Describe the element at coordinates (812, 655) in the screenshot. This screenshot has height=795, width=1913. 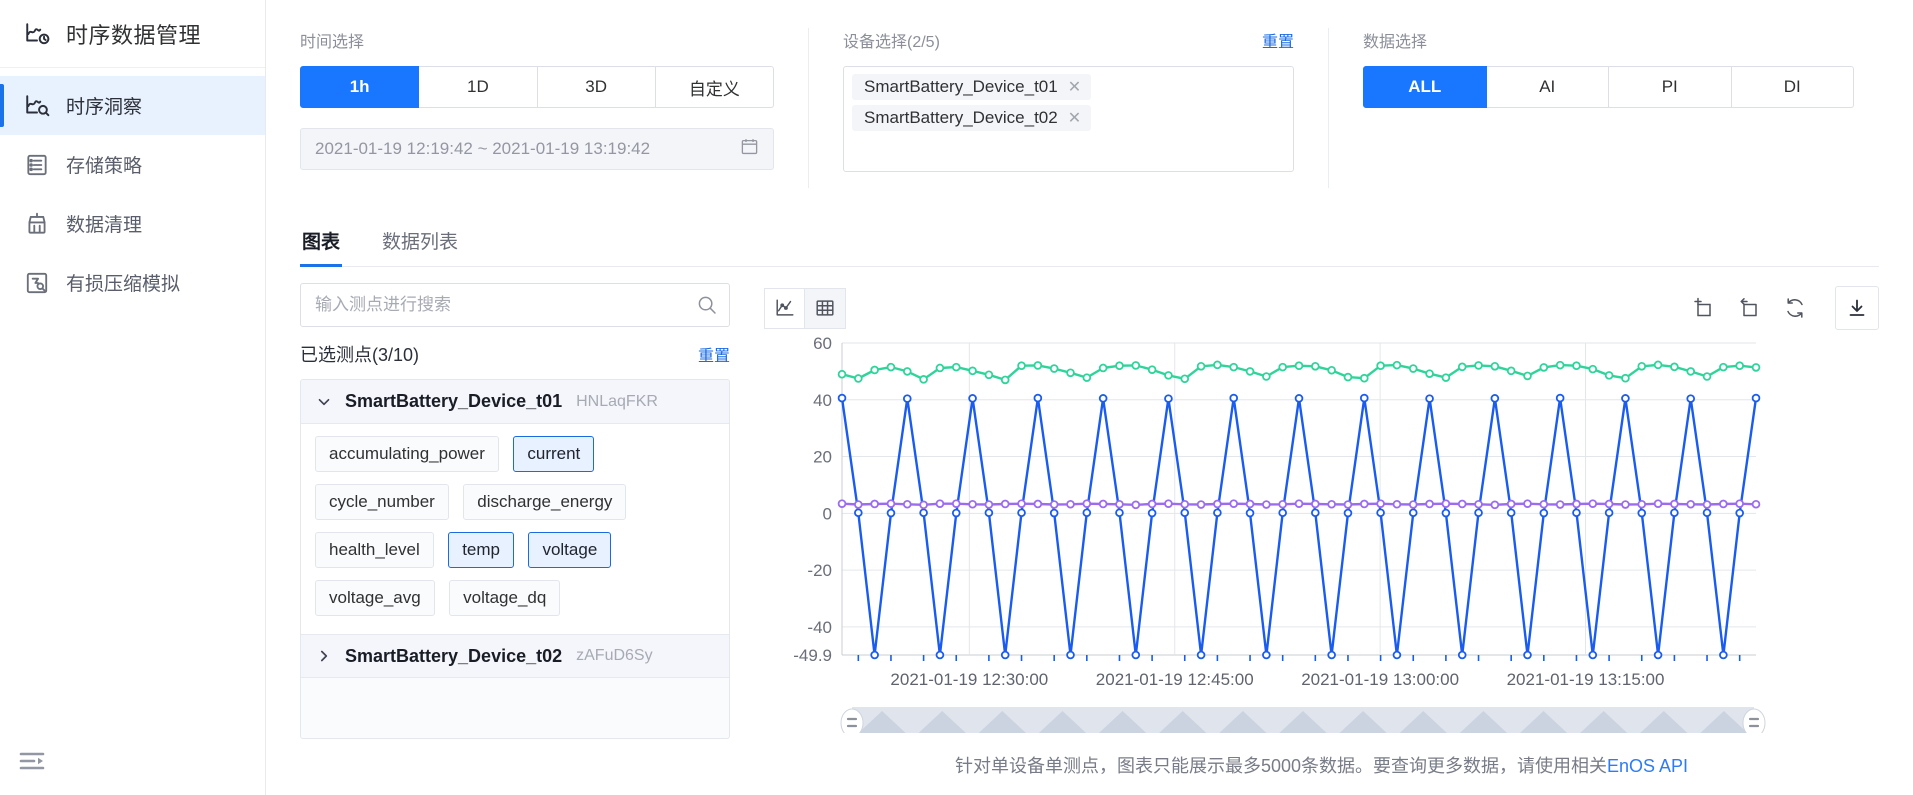
I see `svg-text: -49.9` at that location.